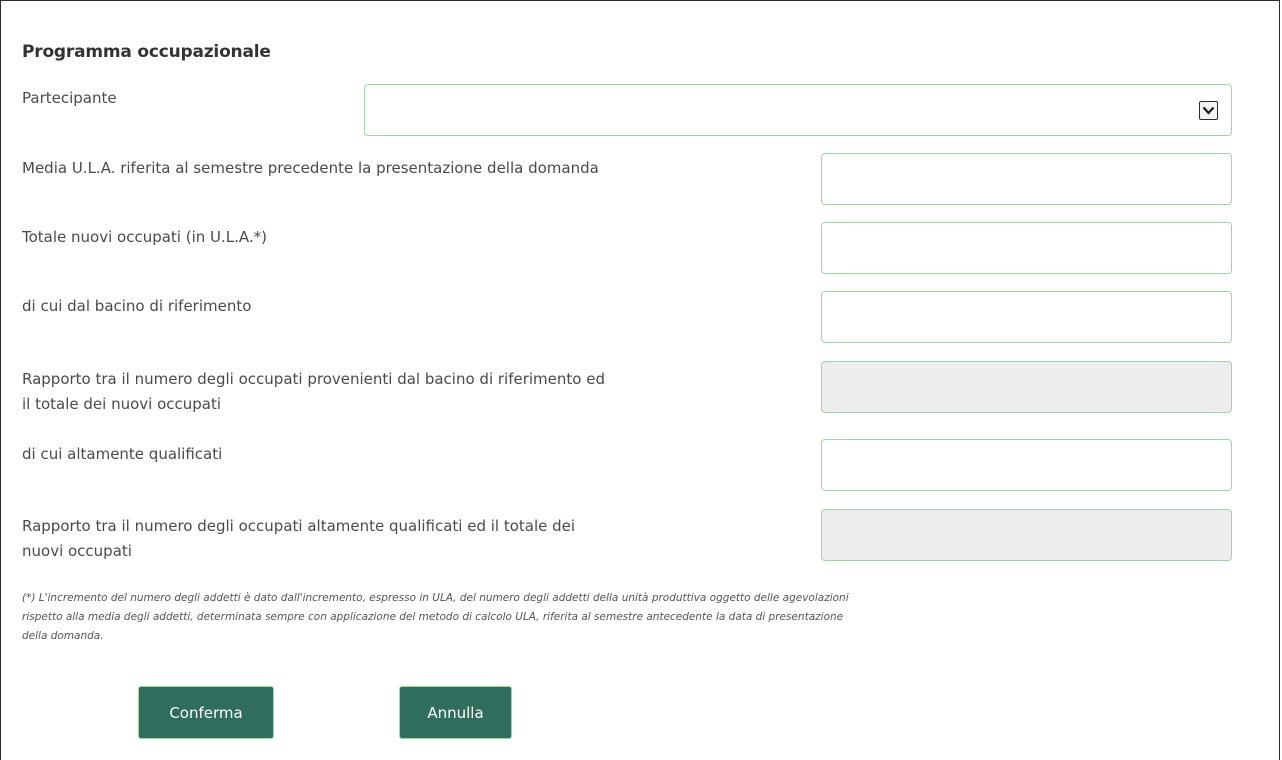  Describe the element at coordinates (206, 712) in the screenshot. I see `confirm-button: Conferma` at that location.